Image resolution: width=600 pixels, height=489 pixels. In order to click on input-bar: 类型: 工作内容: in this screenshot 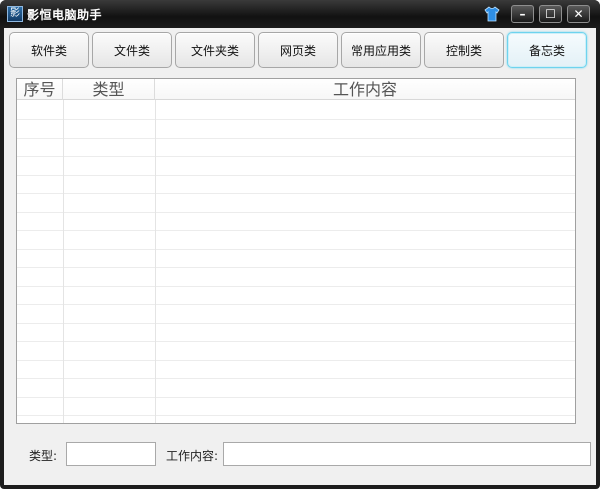, I will do `click(300, 453)`.